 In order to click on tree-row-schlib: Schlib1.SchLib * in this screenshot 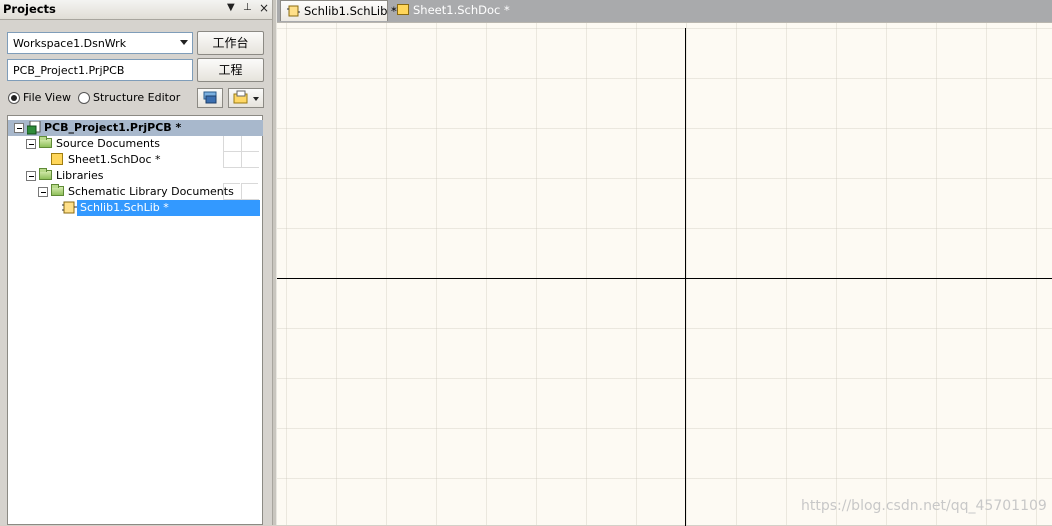, I will do `click(135, 208)`.